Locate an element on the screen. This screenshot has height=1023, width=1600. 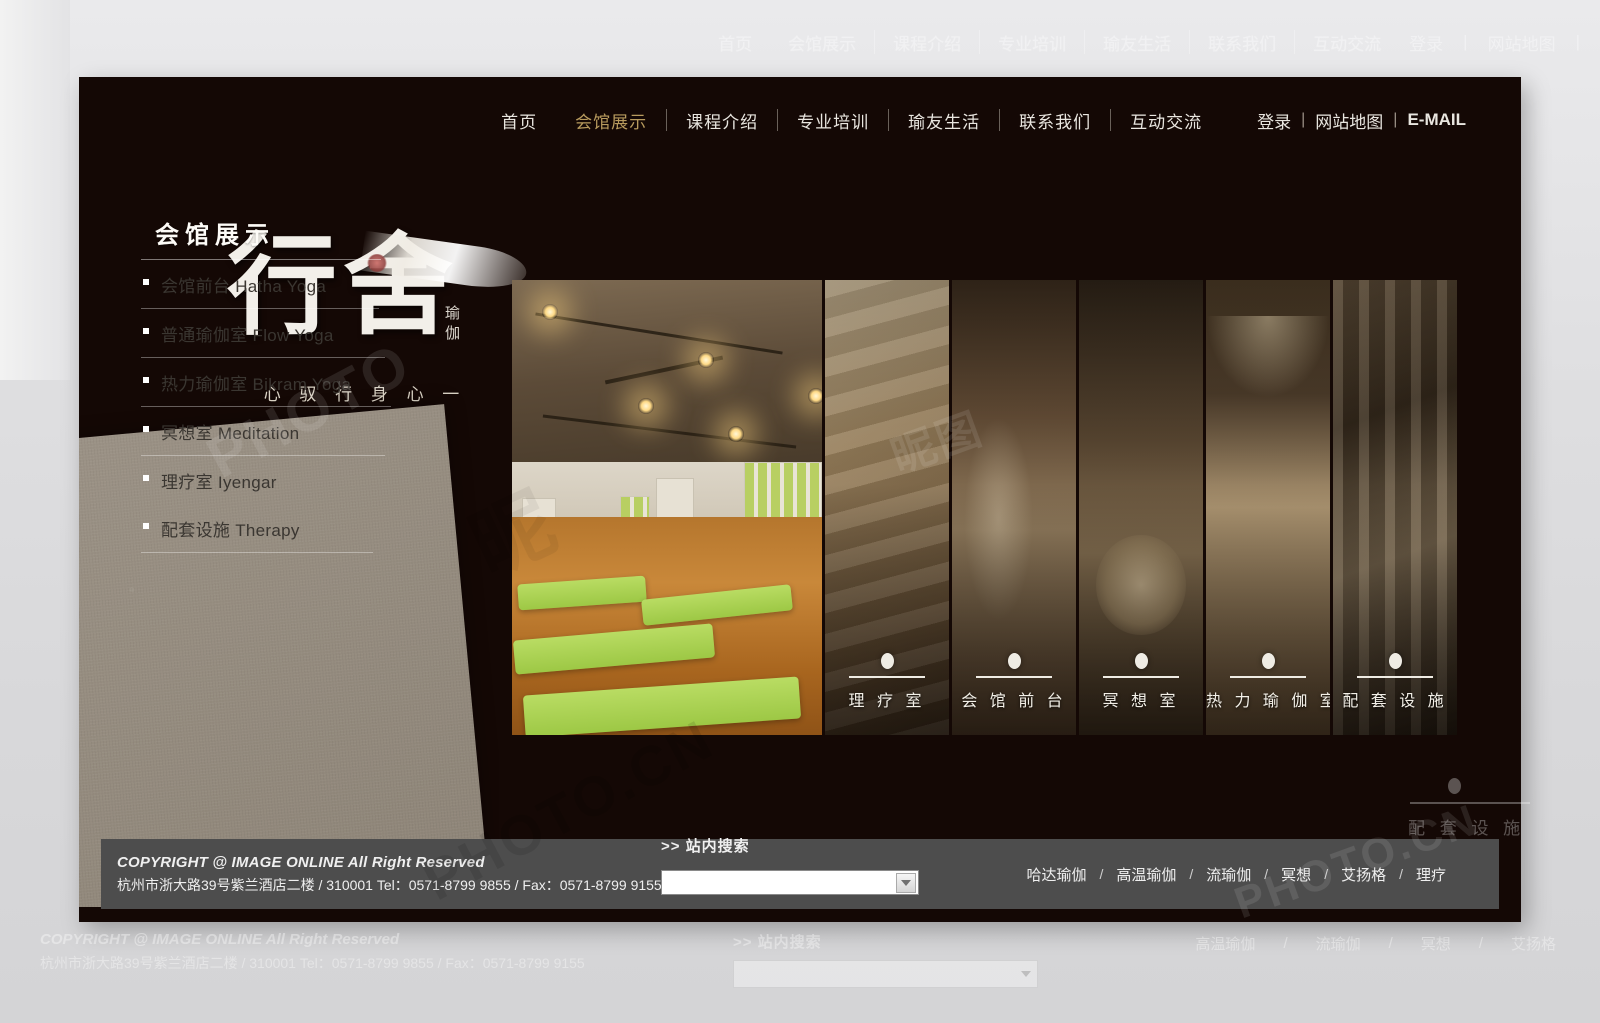
thumbnail-reception: 会 馆 前 台 is located at coordinates (1014, 507).